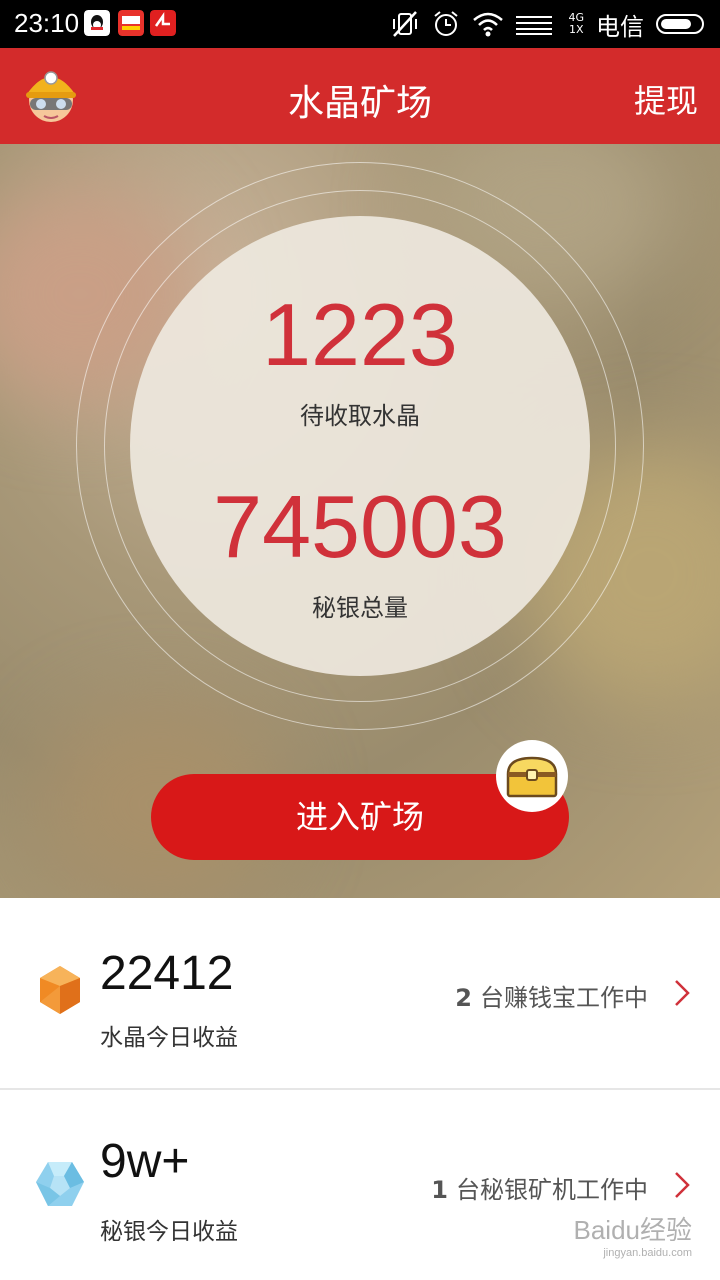  I want to click on taobao-app-icon, so click(131, 23).